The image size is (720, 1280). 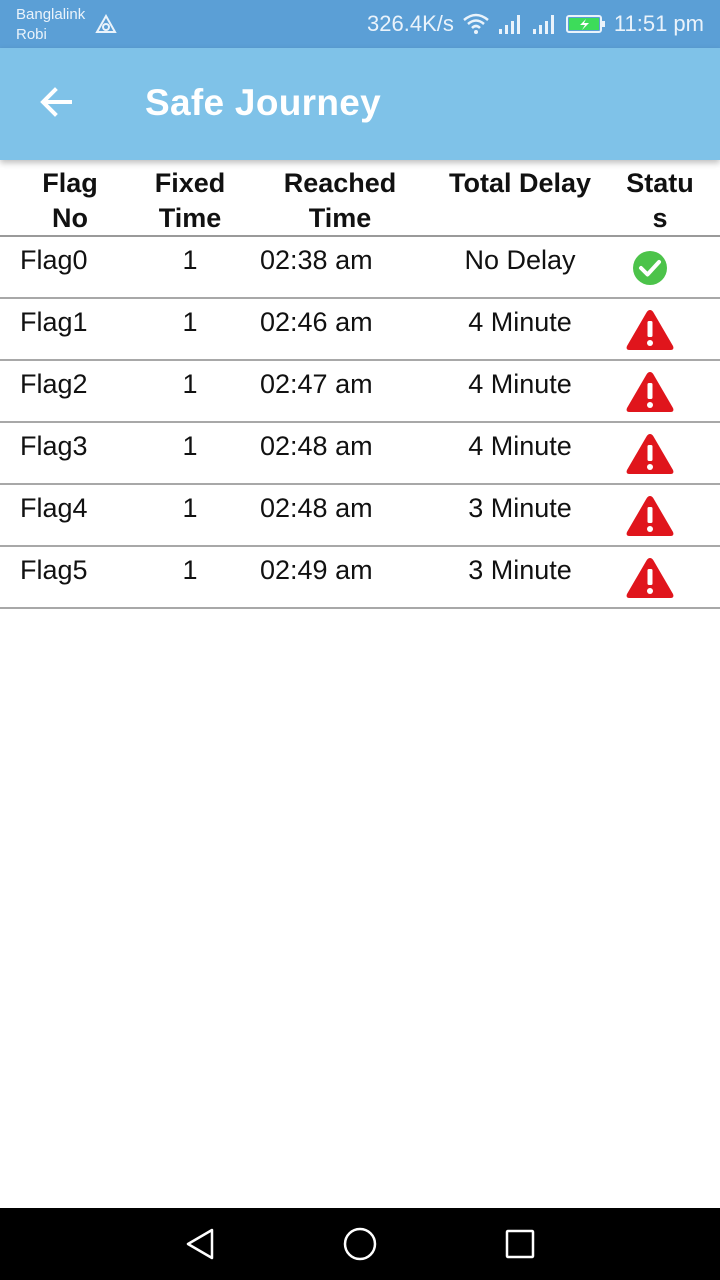 I want to click on back-button, so click(x=56, y=104).